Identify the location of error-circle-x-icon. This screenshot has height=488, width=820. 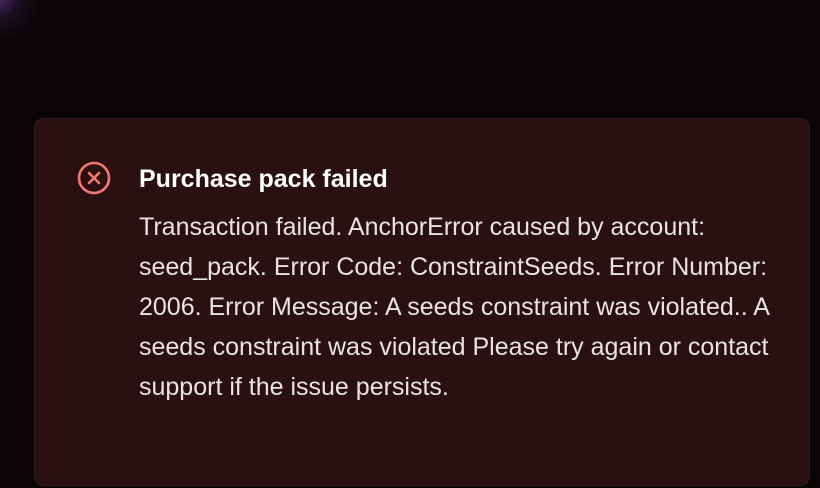
(94, 178).